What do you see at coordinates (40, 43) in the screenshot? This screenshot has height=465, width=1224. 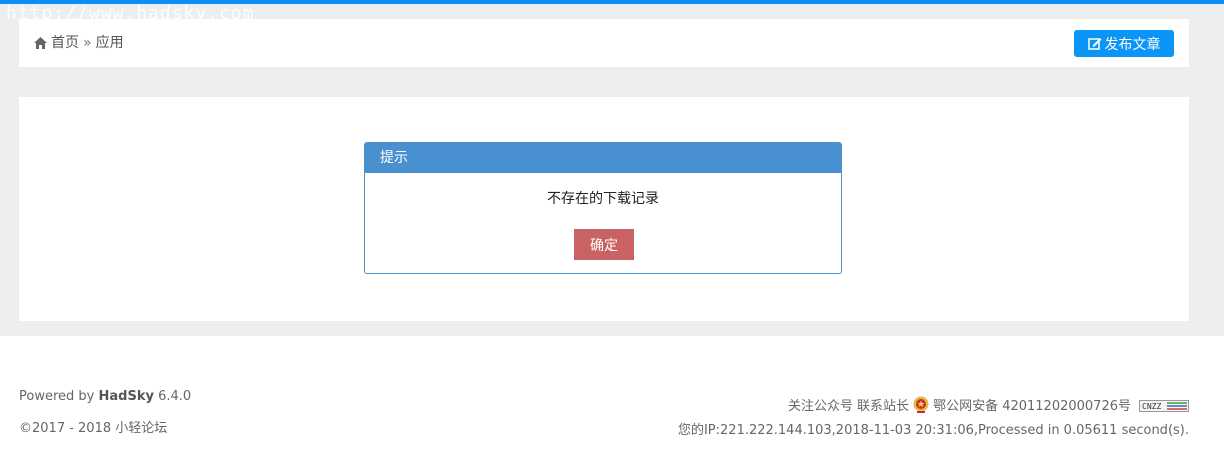 I see `home-icon` at bounding box center [40, 43].